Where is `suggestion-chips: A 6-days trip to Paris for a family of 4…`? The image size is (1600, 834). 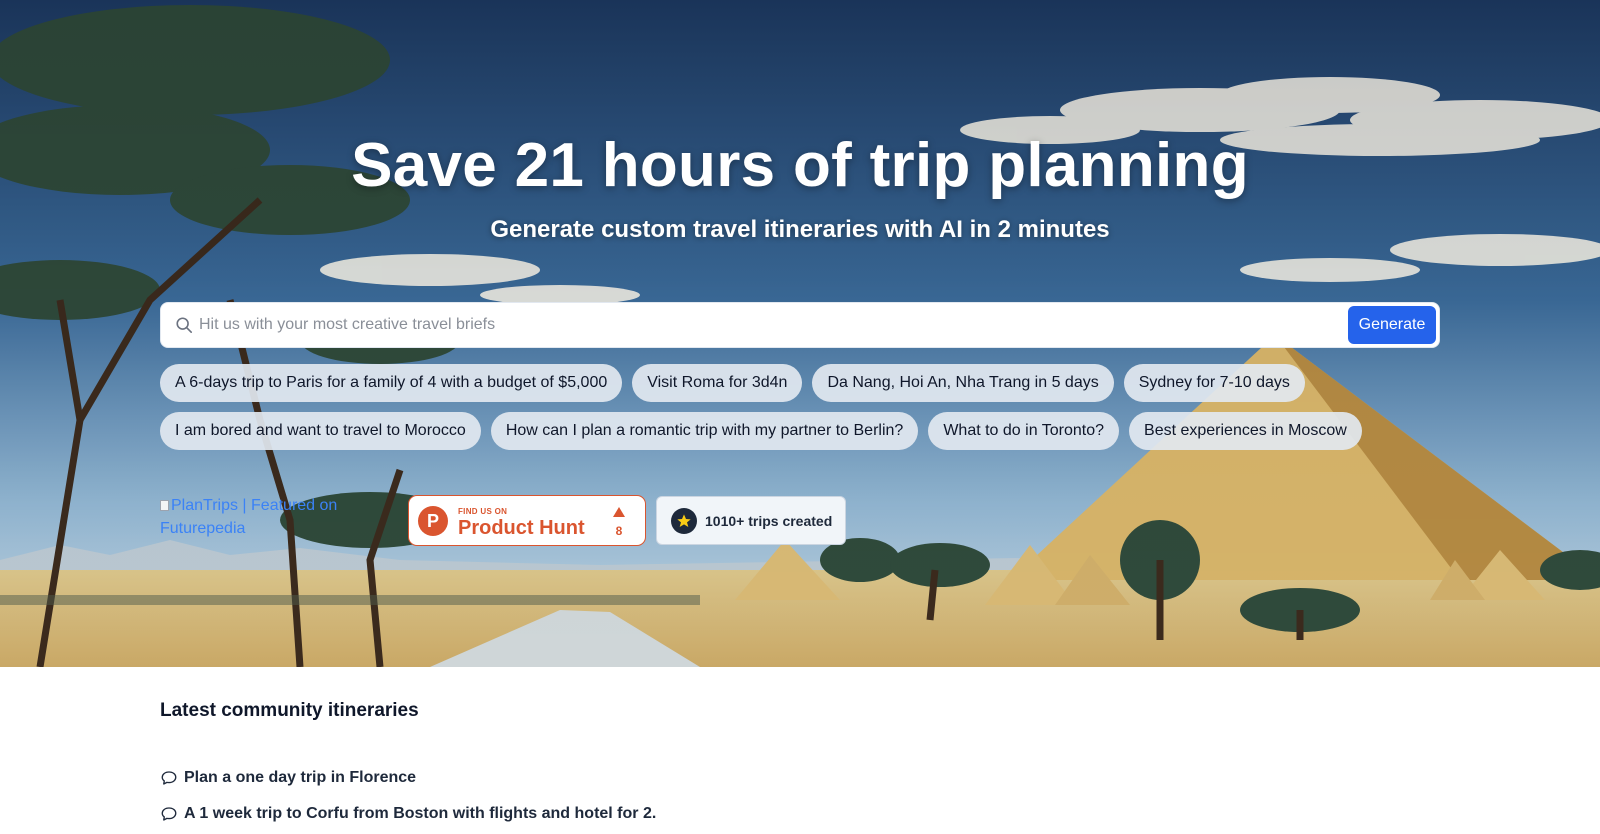 suggestion-chips: A 6-days trip to Paris for a family of 4… is located at coordinates (805, 407).